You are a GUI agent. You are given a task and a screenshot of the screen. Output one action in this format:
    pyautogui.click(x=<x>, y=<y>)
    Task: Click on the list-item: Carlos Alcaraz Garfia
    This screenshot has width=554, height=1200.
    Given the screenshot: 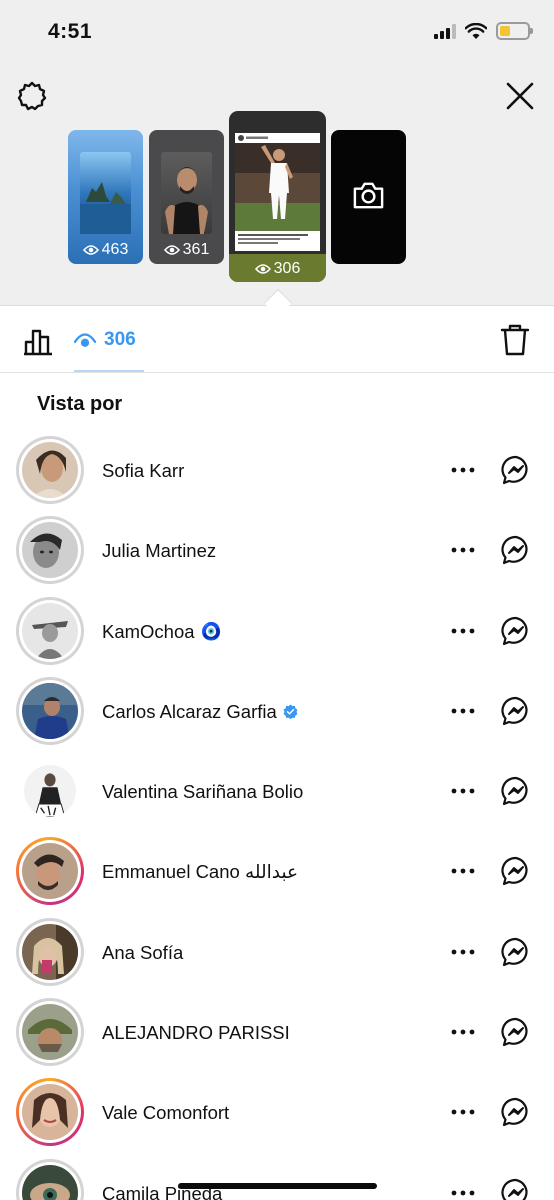 What is the action you would take?
    pyautogui.click(x=277, y=713)
    